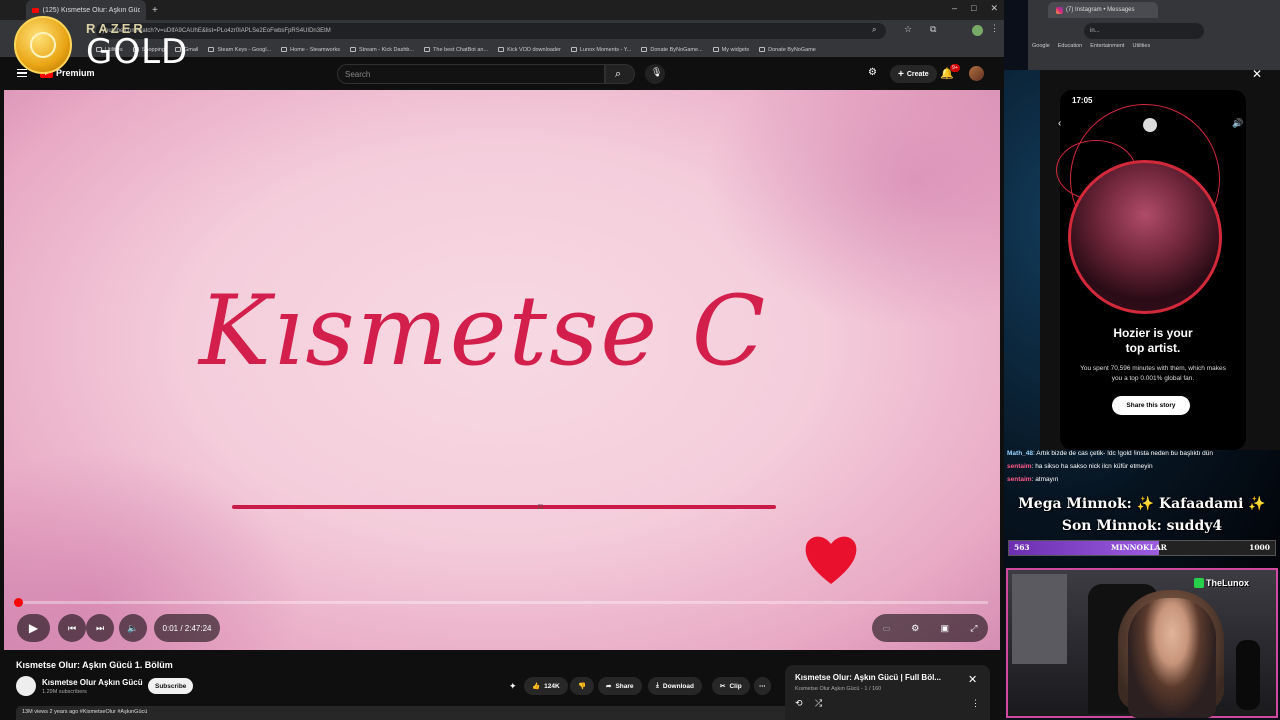 The width and height of the screenshot is (1280, 720). I want to click on bookmark-item: Home - Steamworks, so click(310, 50).